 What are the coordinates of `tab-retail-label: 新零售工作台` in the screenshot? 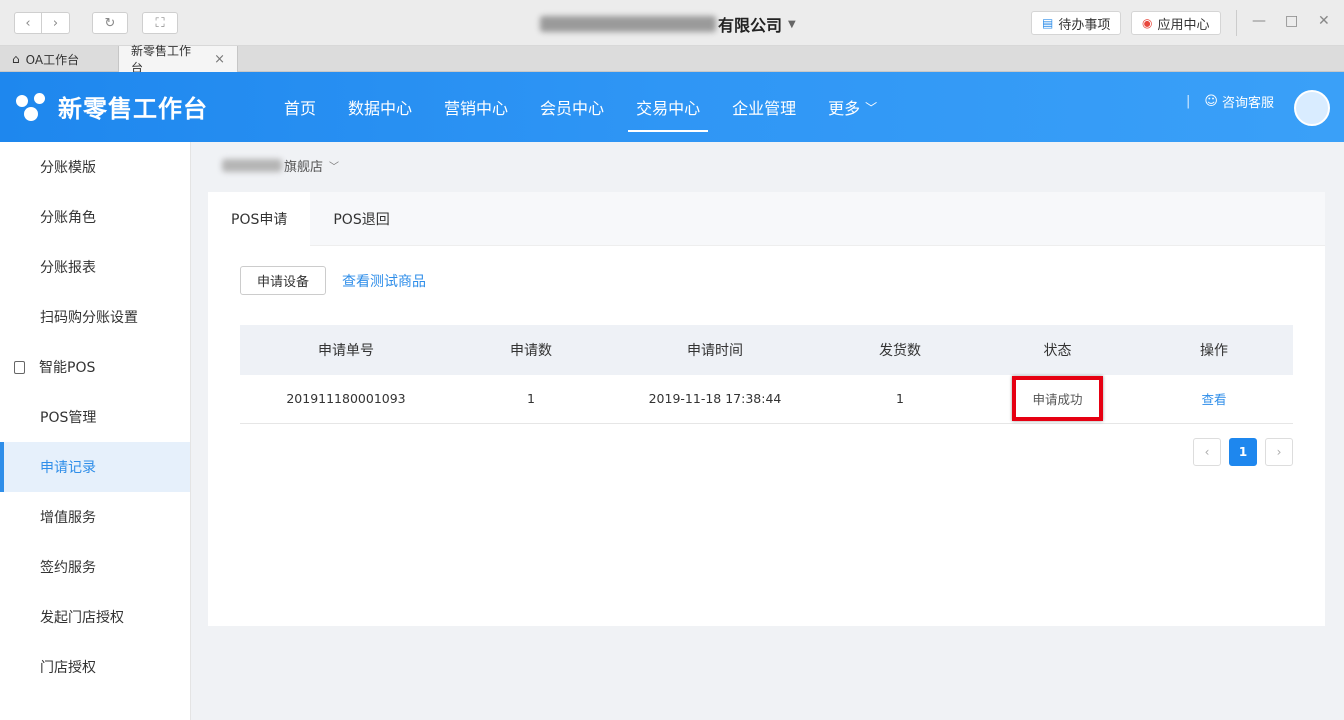 It's located at (161, 59).